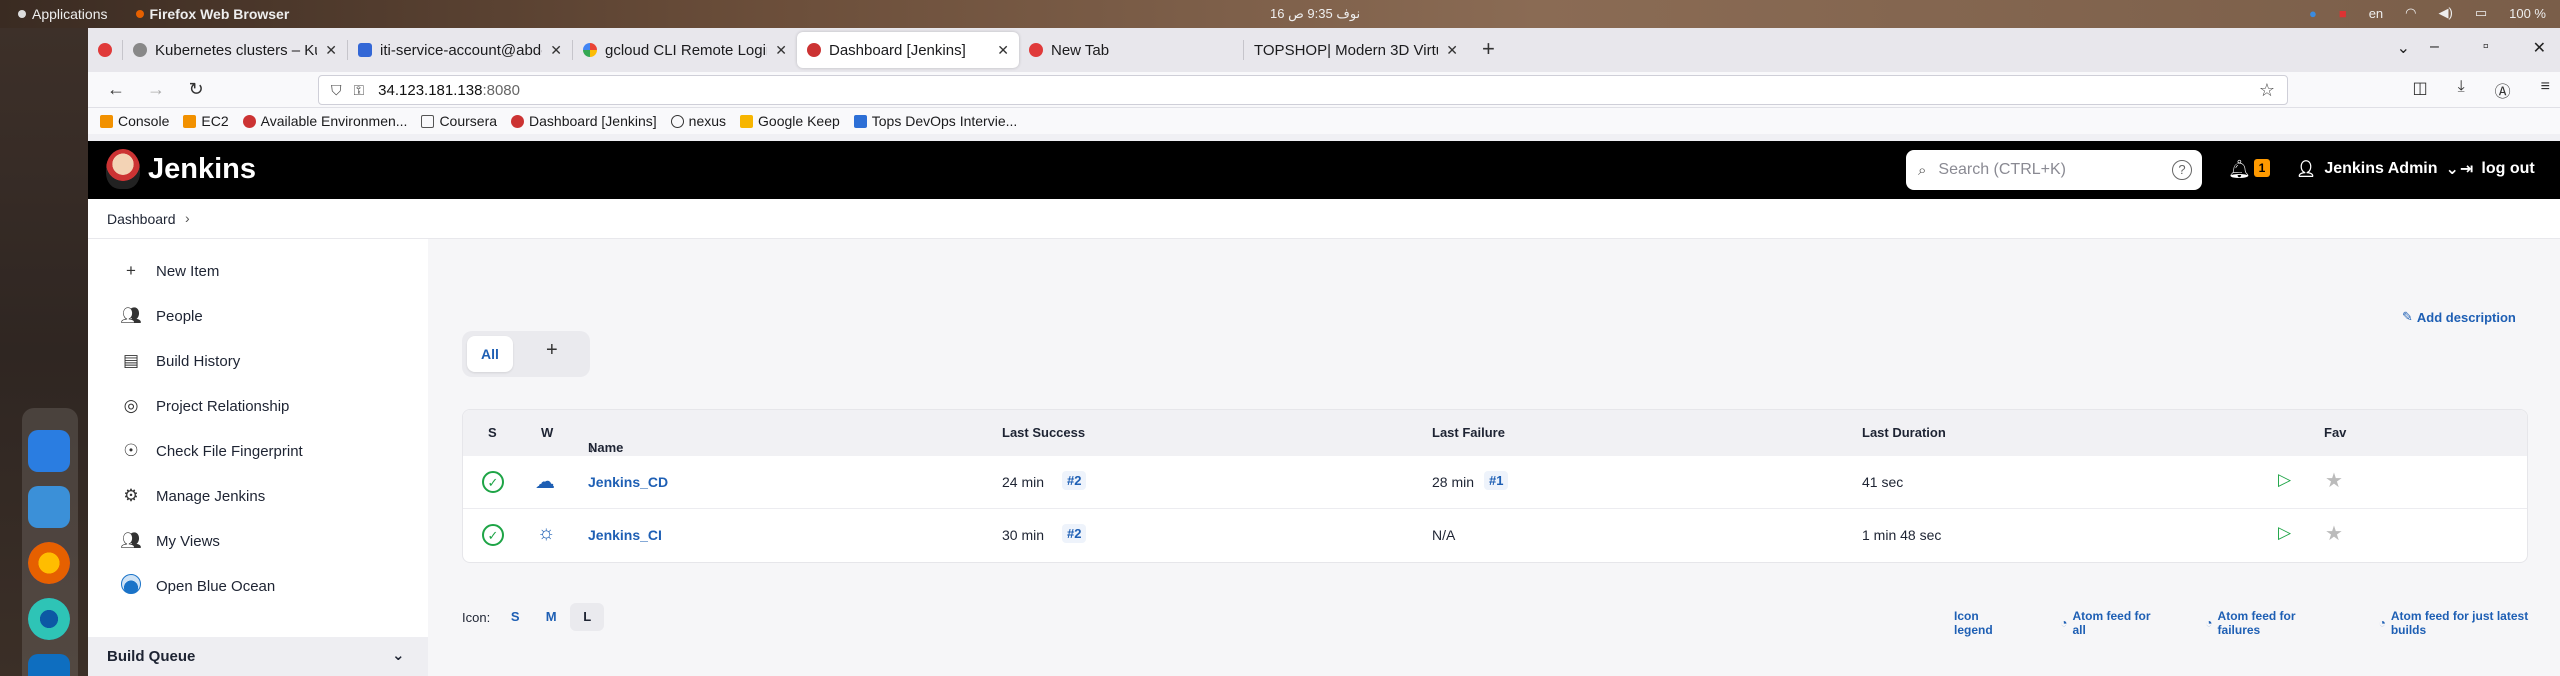 The height and width of the screenshot is (676, 2560). What do you see at coordinates (2182, 170) in the screenshot?
I see `search-help-icon: ?` at bounding box center [2182, 170].